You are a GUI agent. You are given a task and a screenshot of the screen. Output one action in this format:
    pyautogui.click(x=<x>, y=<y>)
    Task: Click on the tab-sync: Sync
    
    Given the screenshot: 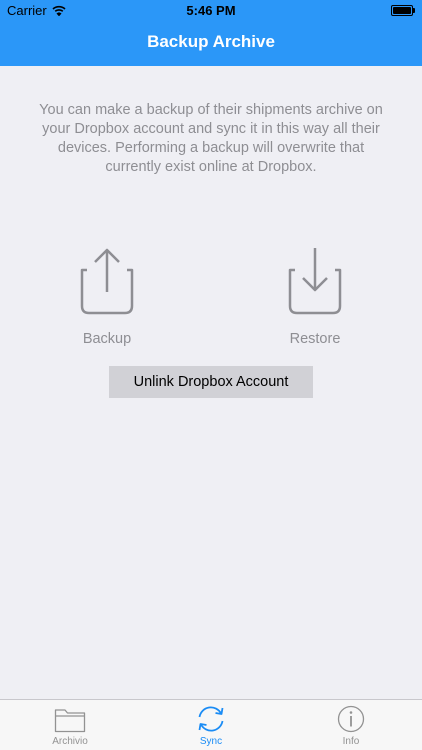 What is the action you would take?
    pyautogui.click(x=211, y=725)
    